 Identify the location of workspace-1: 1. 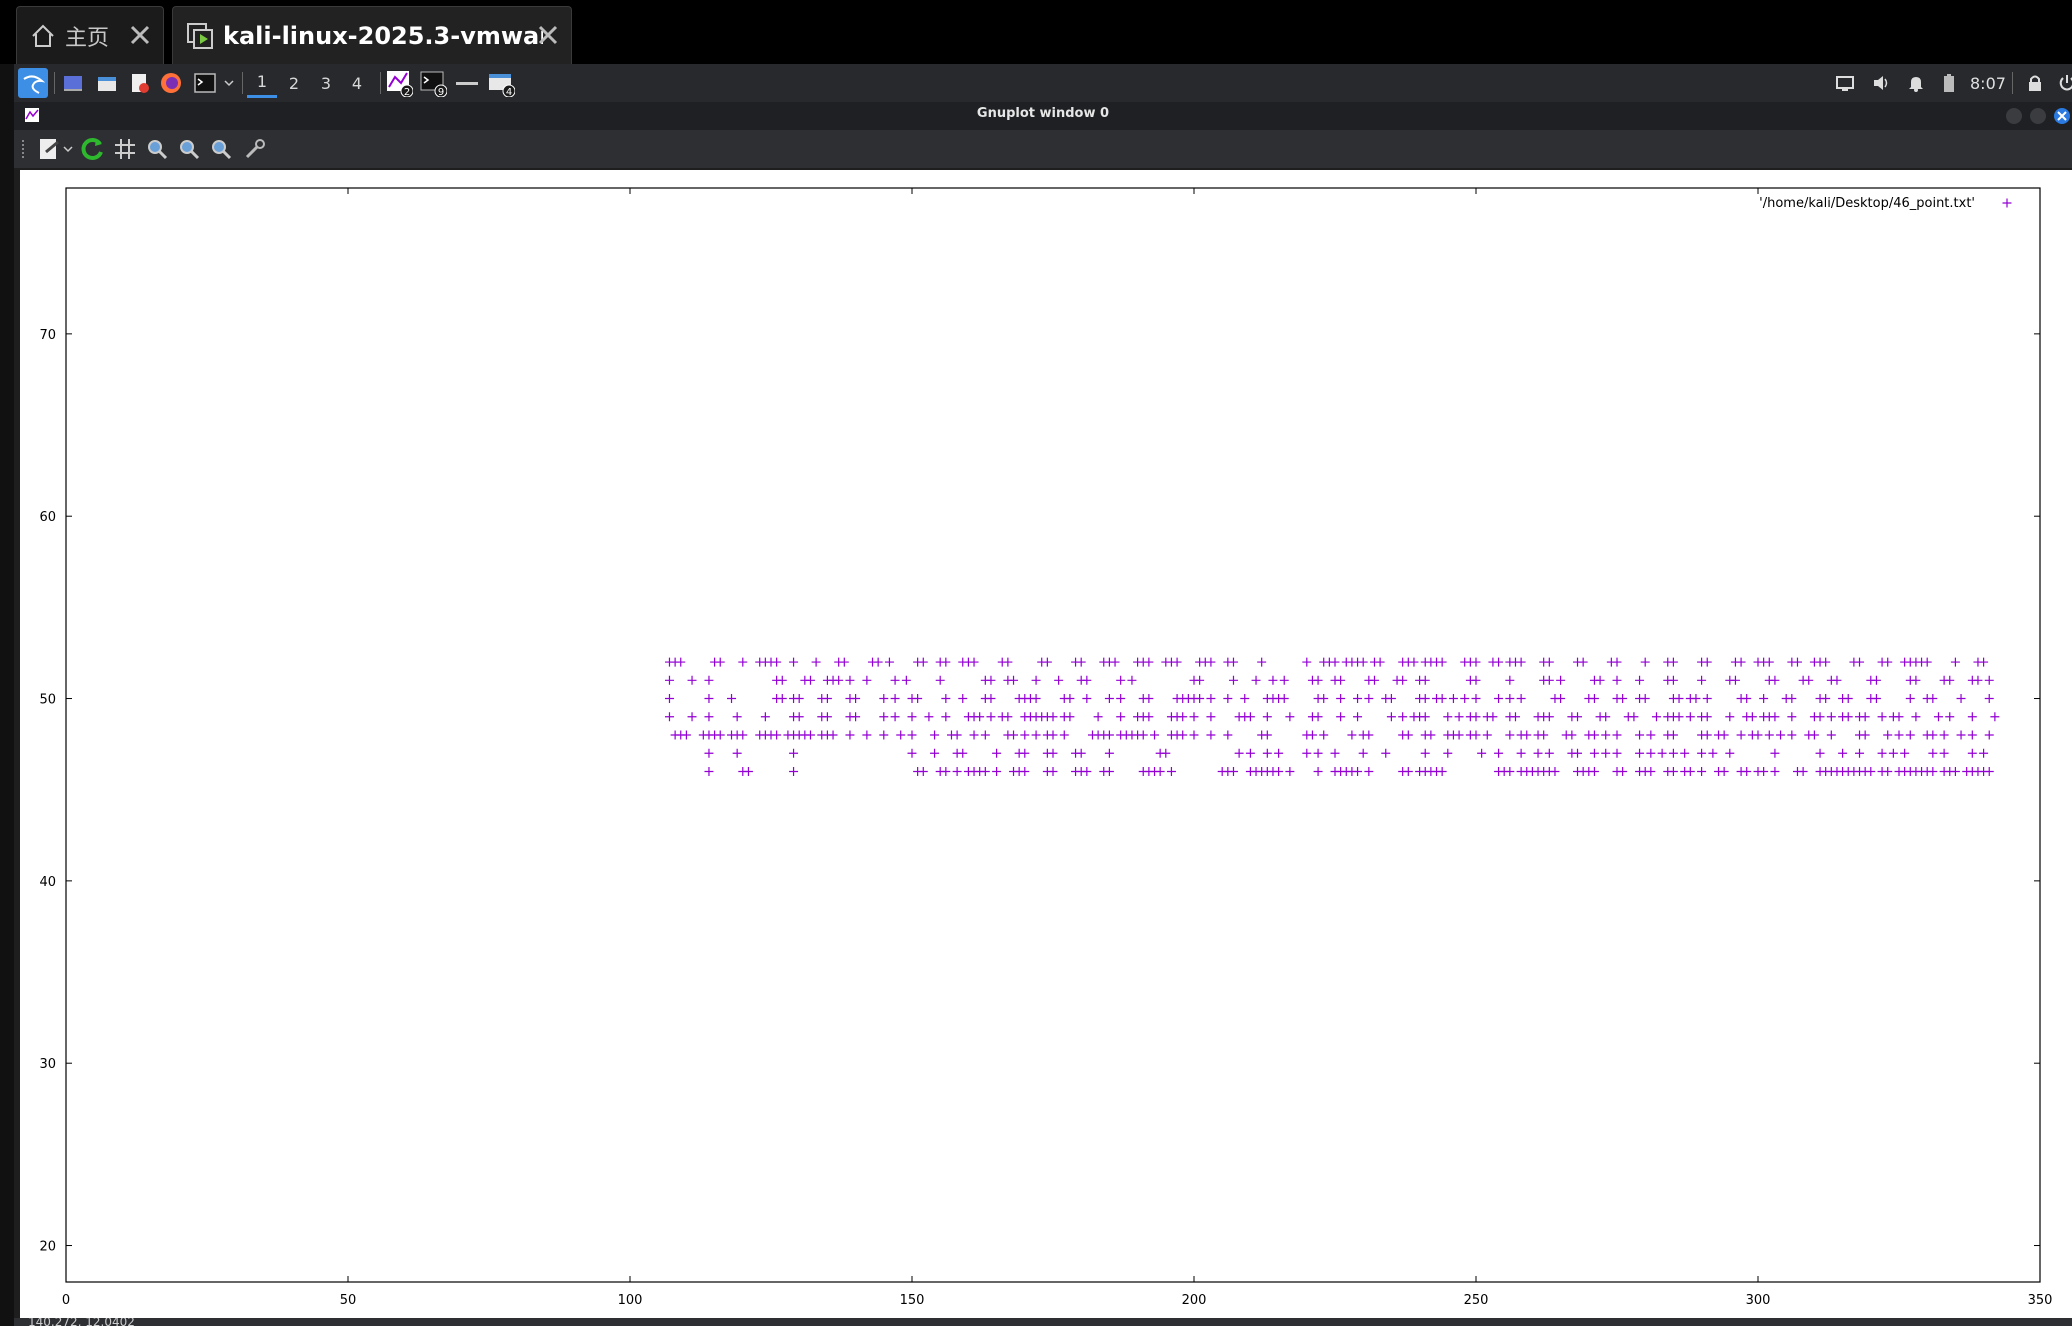
(262, 83).